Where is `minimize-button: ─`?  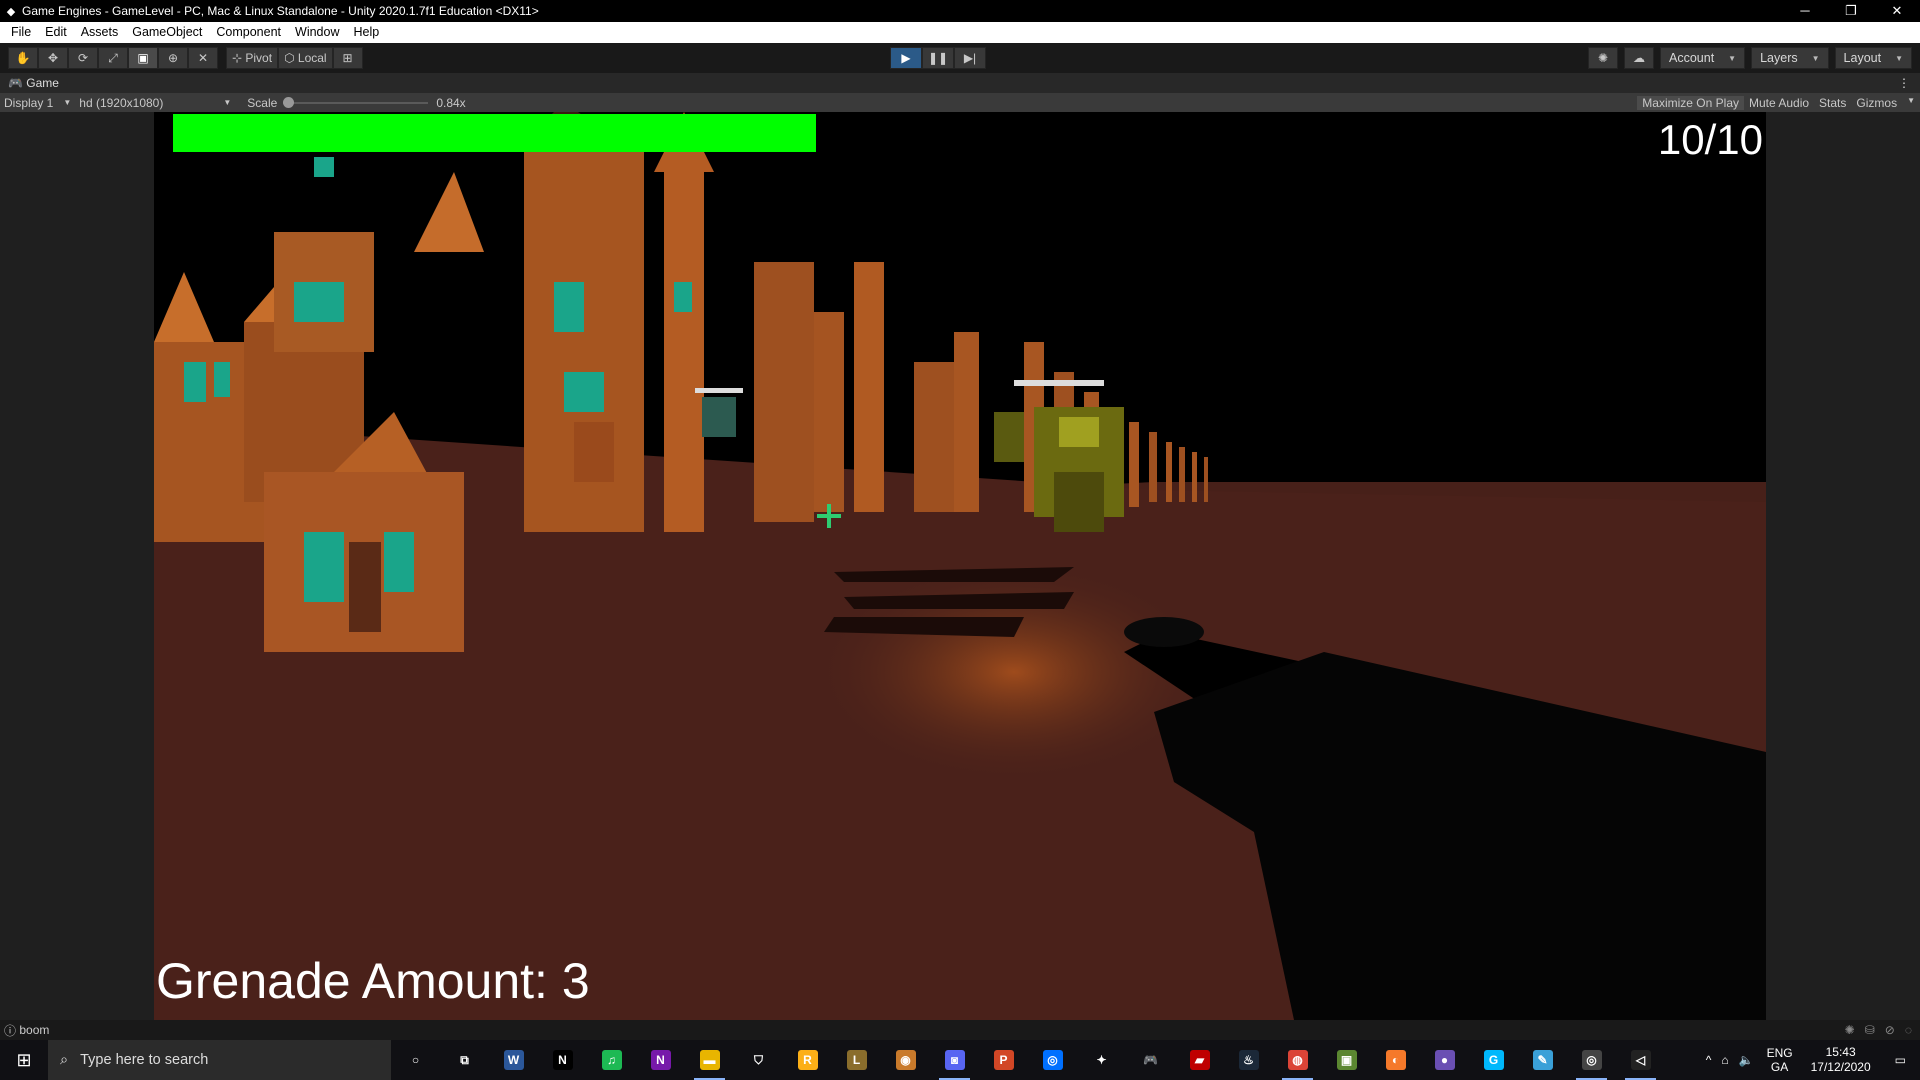
minimize-button: ─ is located at coordinates (1805, 11).